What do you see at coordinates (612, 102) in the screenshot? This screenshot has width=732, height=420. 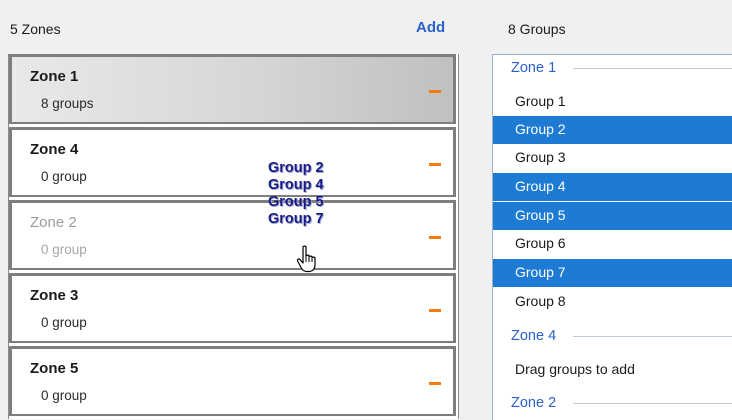 I see `group-item: Group 1` at bounding box center [612, 102].